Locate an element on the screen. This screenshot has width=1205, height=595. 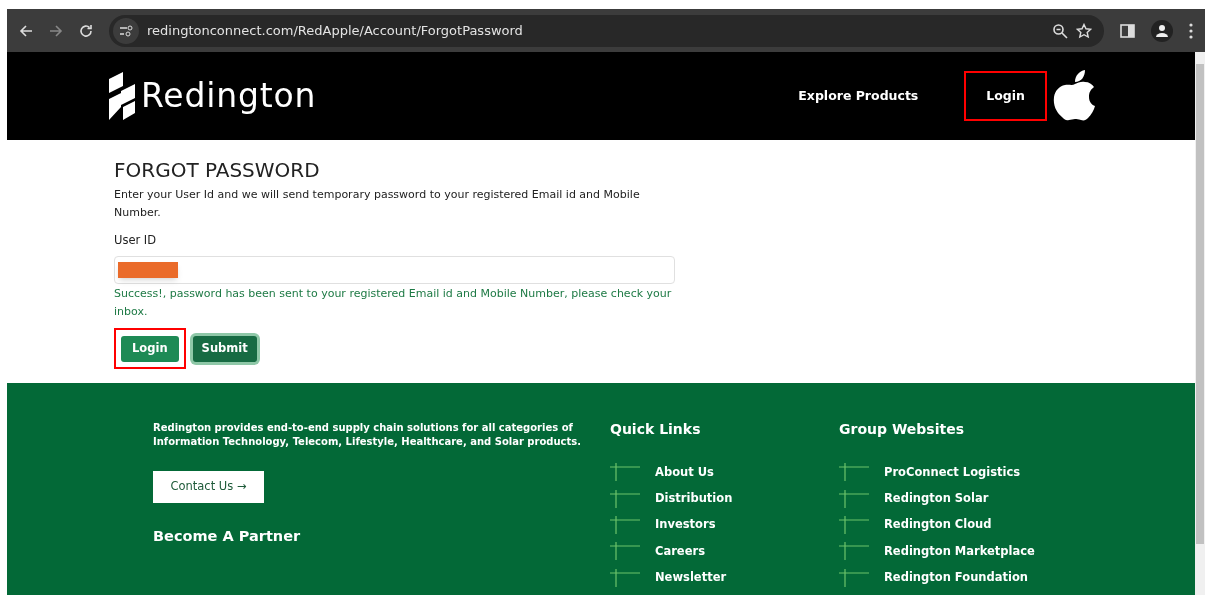
footer-link: Redington Marketplace is located at coordinates (959, 551).